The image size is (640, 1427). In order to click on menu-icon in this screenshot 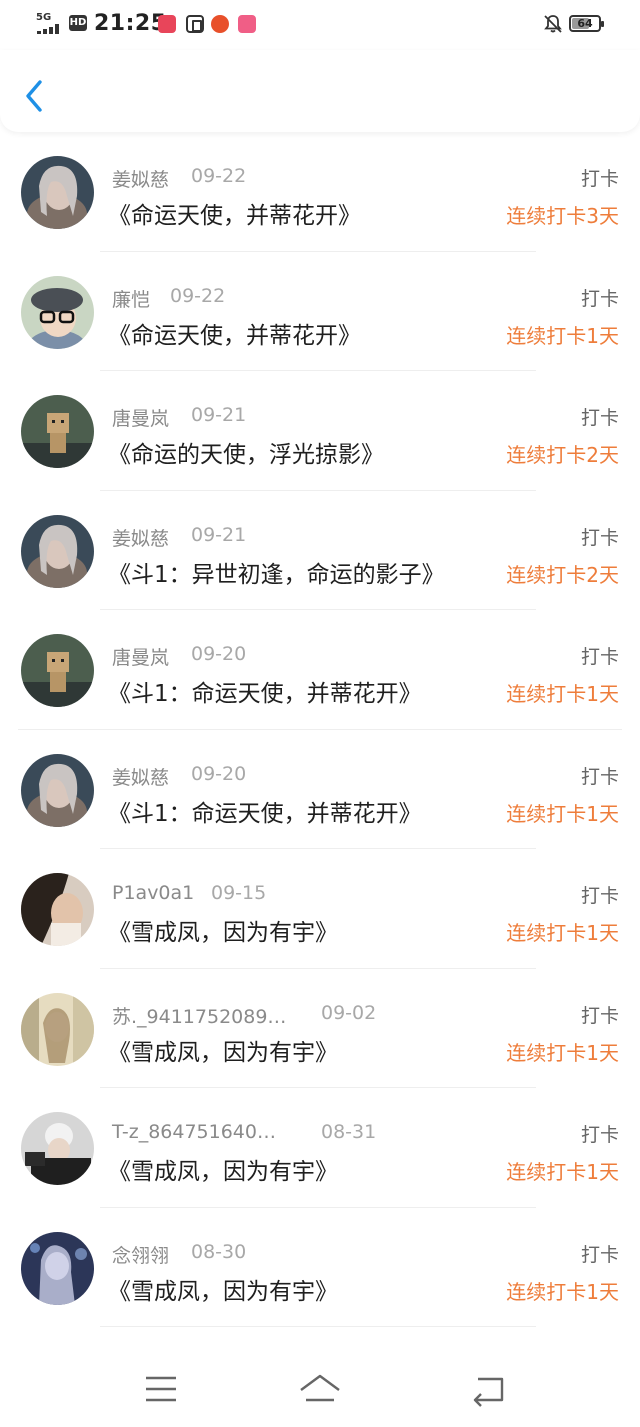, I will do `click(161, 1389)`.